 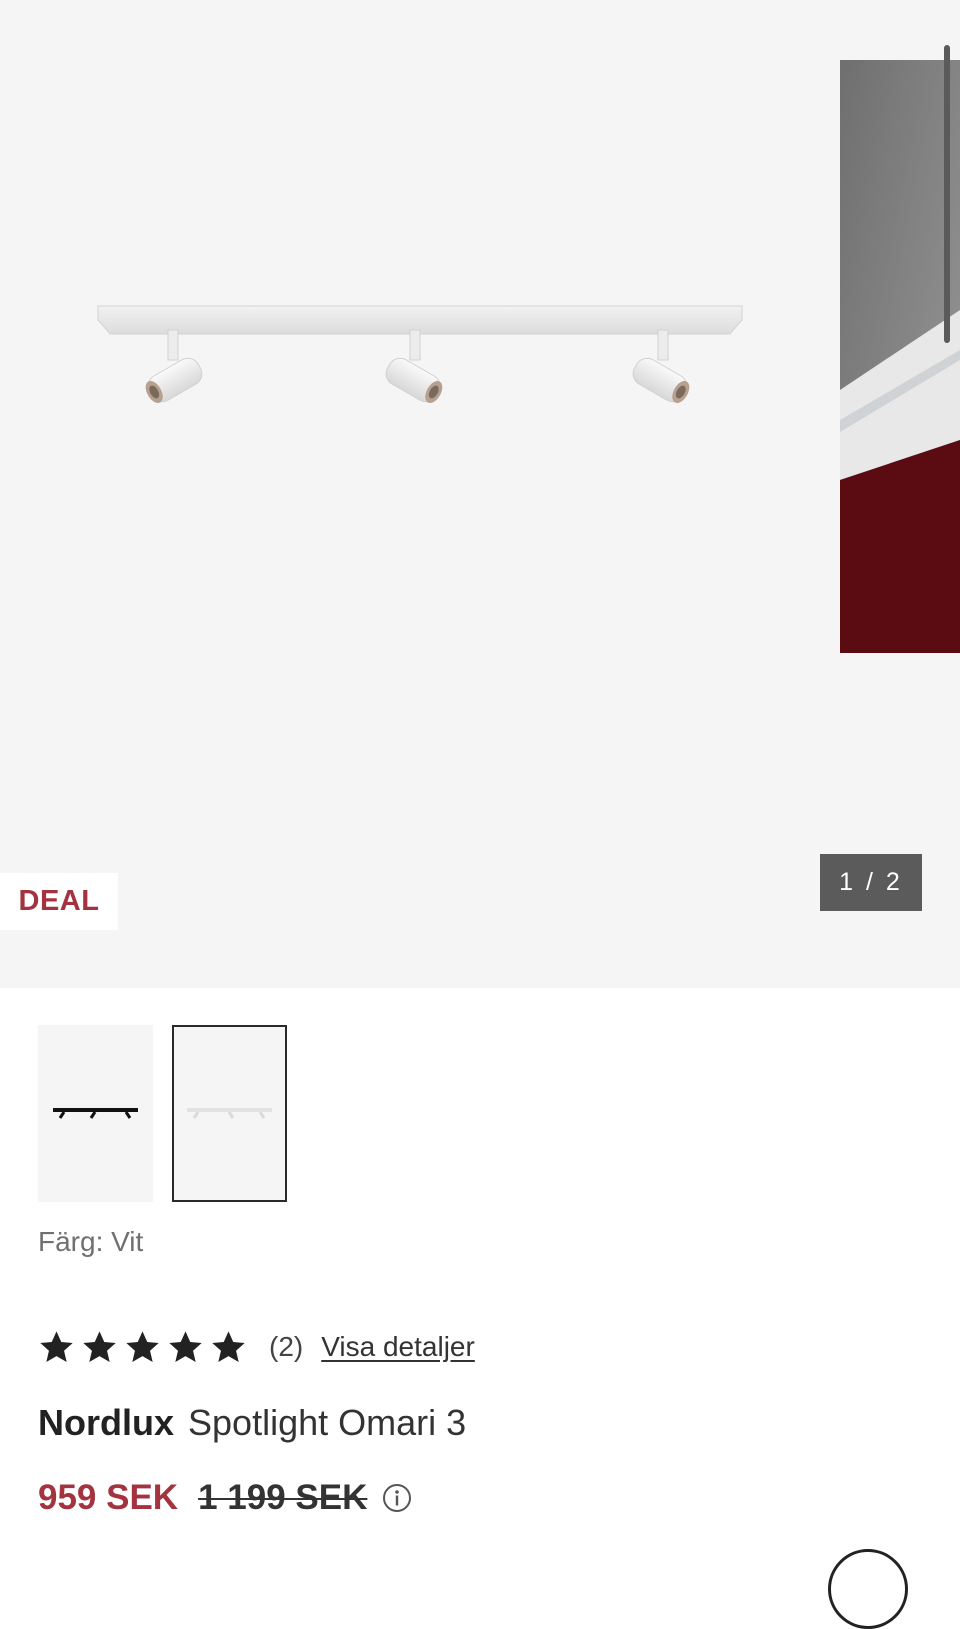 I want to click on thumbnail-black, so click(x=95, y=1113).